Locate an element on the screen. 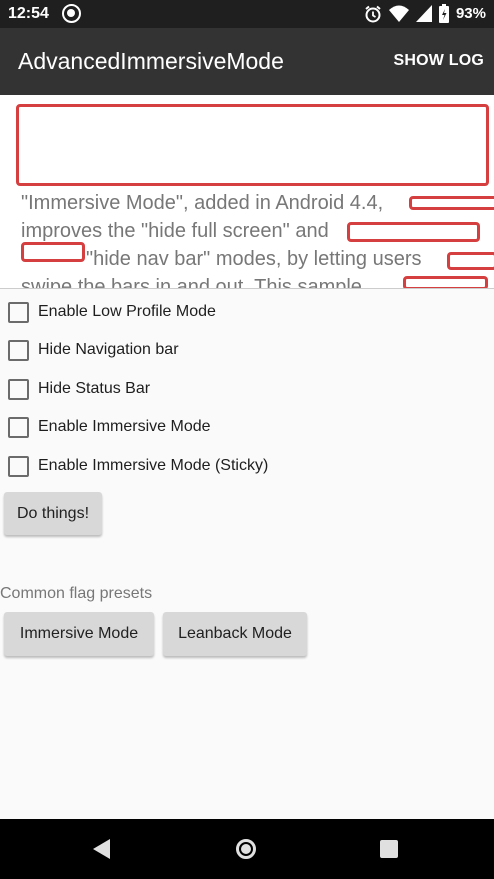  app-bar: AdvancedImmersiveMode SHOW LOG is located at coordinates (247, 61).